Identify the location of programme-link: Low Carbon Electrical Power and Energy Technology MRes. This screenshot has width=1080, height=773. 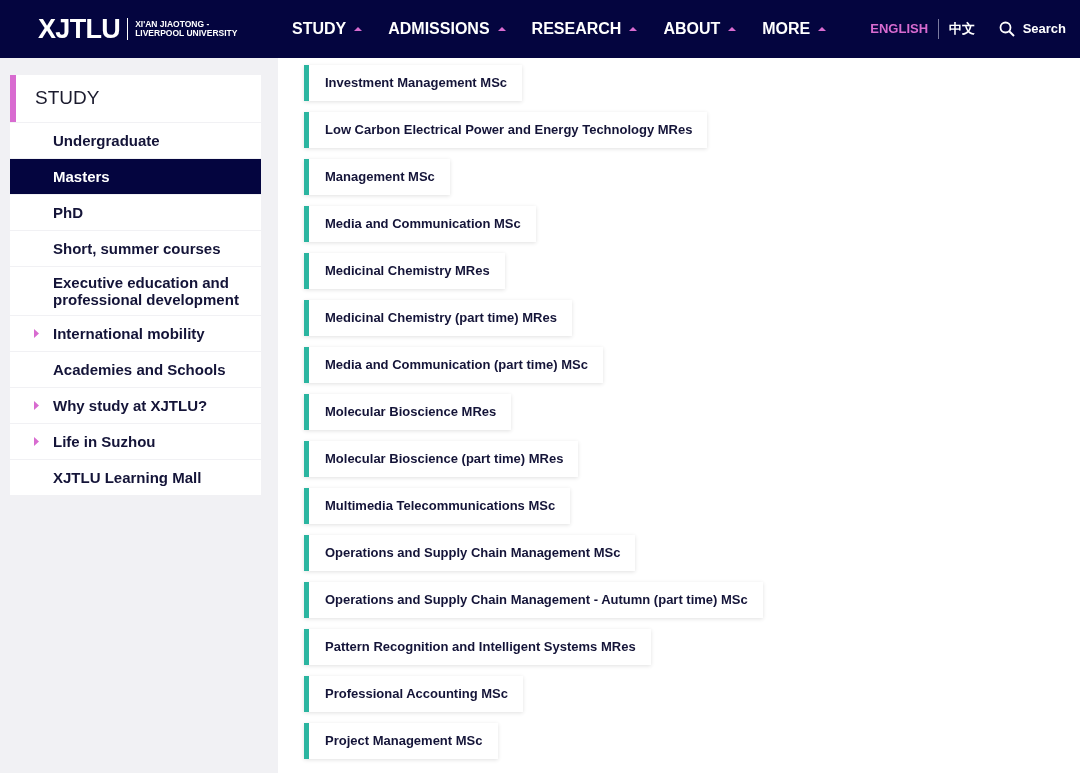
(506, 130).